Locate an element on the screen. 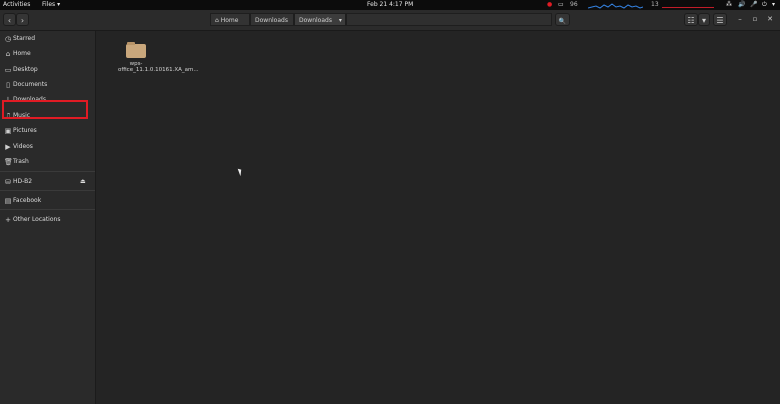 The image size is (780, 404). path-dropdown-icon: ▾ is located at coordinates (340, 20).